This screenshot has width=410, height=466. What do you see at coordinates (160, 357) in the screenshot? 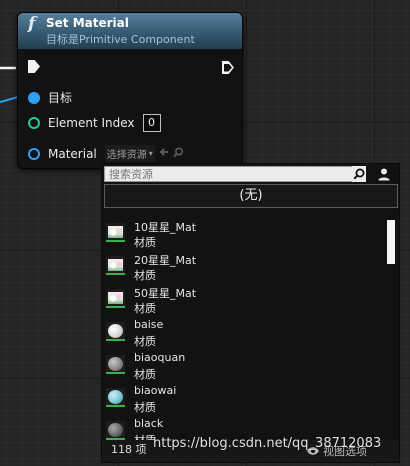
I see `asset-name: biaoquan` at bounding box center [160, 357].